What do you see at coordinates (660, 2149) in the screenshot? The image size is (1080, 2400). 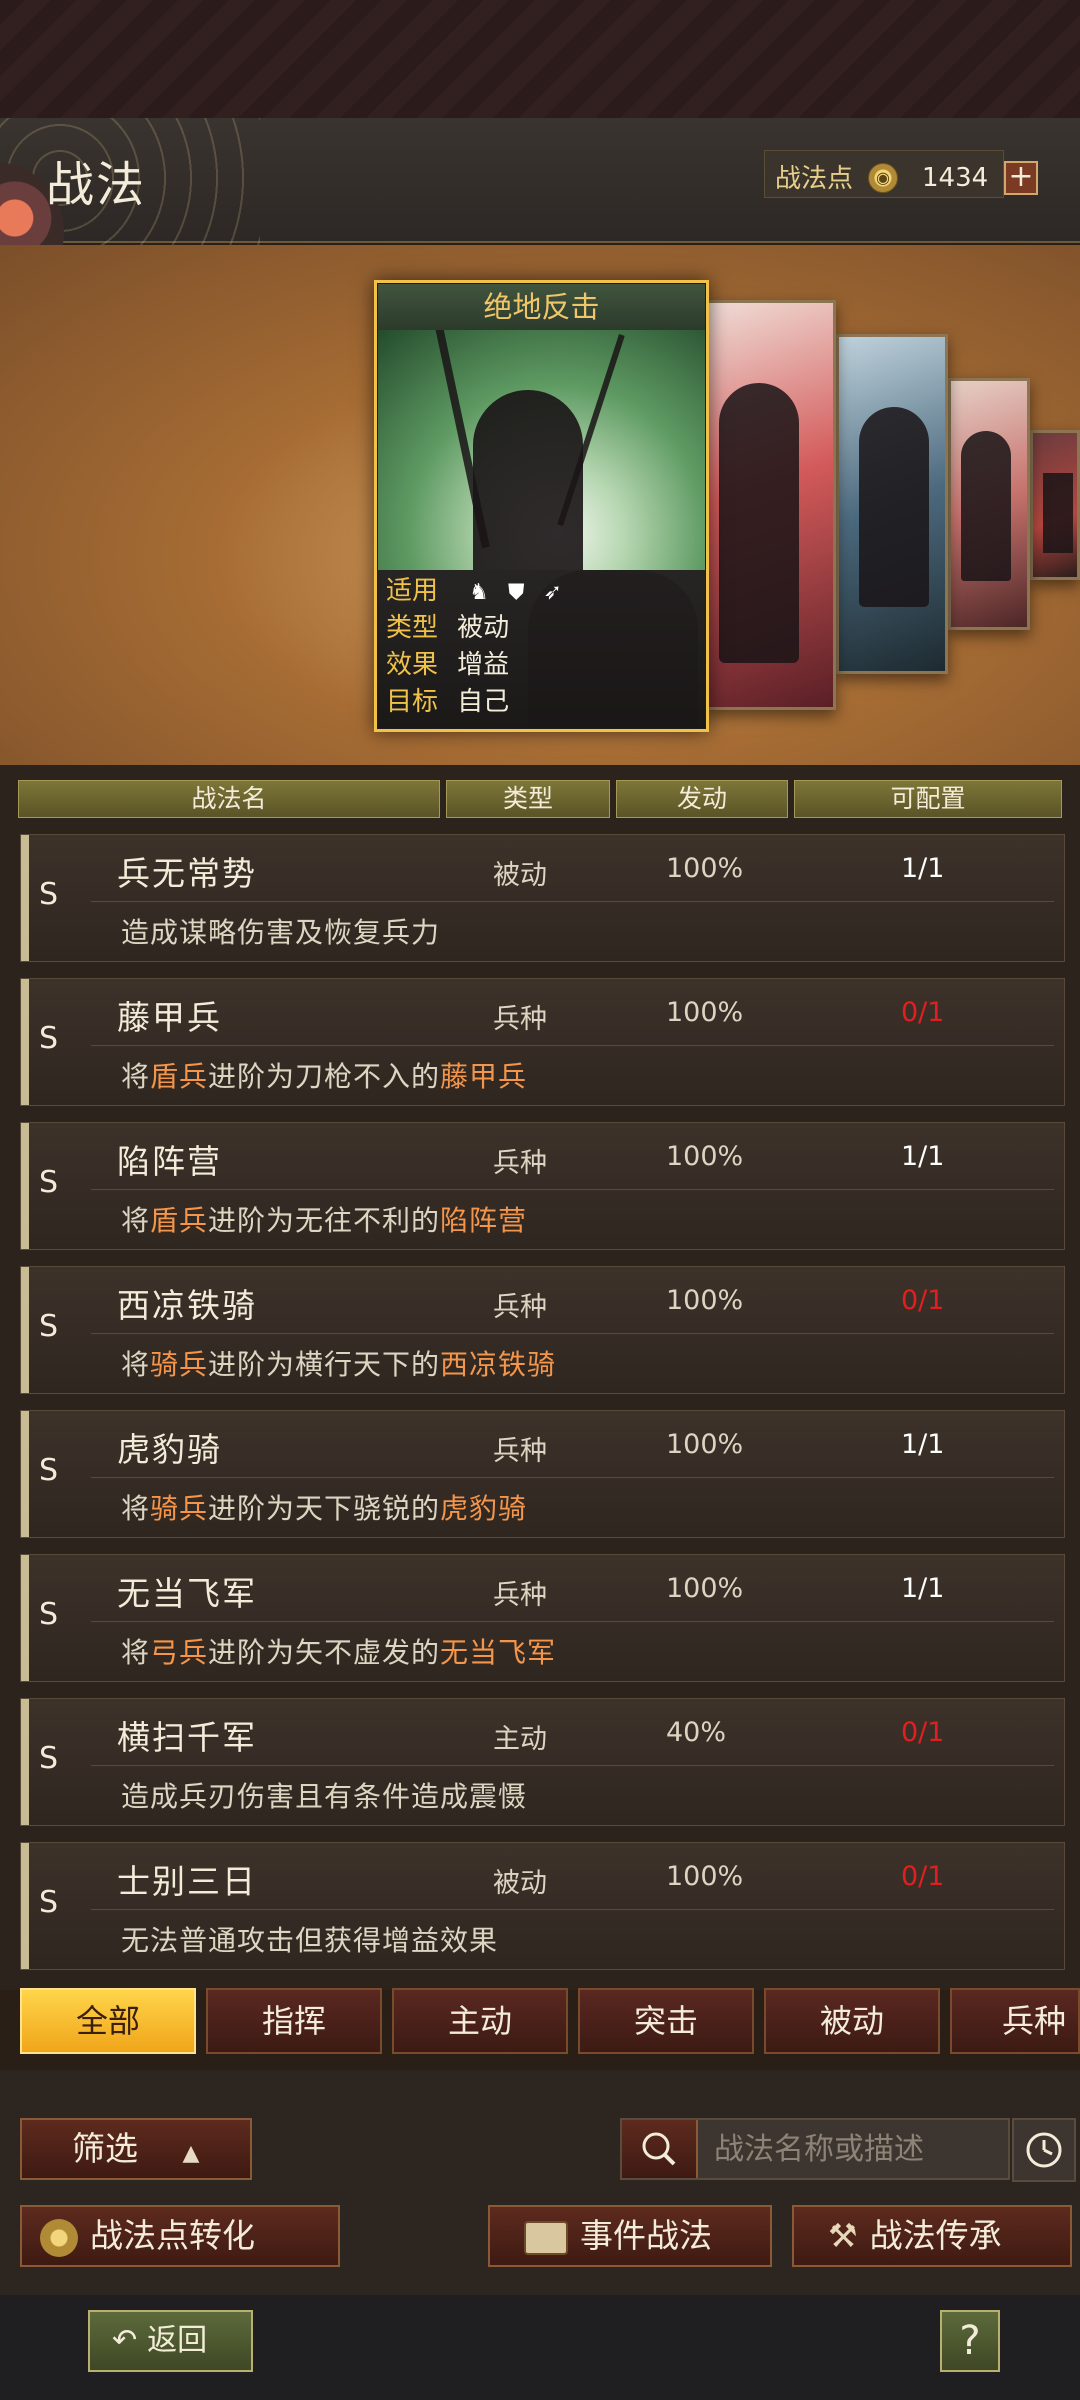 I see `search-icon` at bounding box center [660, 2149].